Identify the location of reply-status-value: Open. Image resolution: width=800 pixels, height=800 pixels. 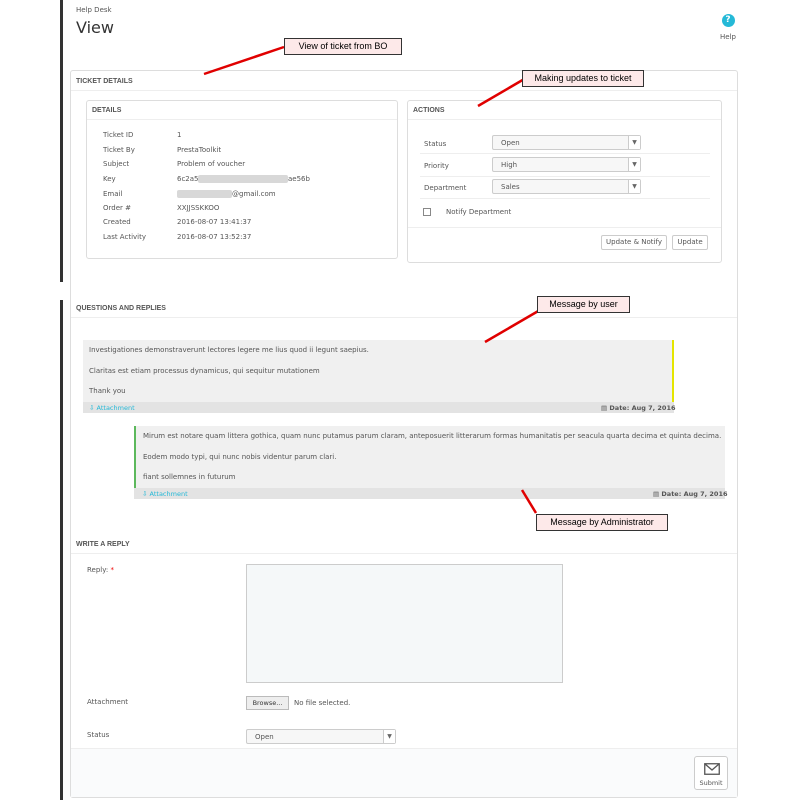
(264, 737).